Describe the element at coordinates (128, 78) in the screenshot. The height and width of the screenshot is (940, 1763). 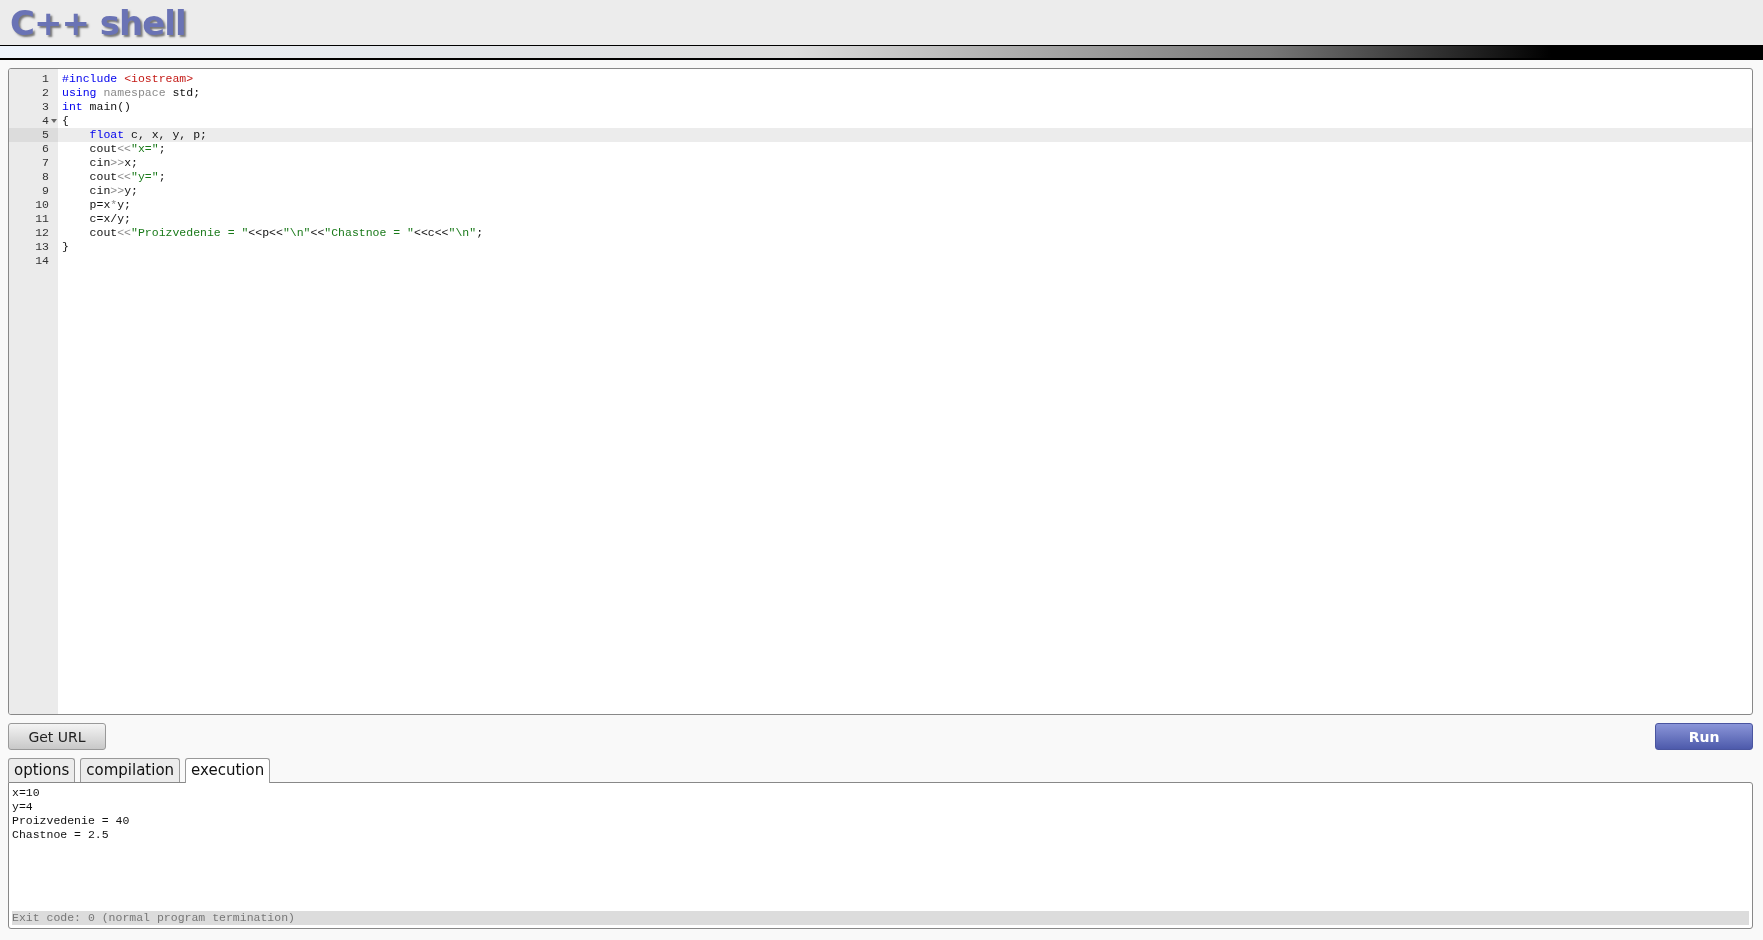
I see `code-line: #include <iostream>` at that location.